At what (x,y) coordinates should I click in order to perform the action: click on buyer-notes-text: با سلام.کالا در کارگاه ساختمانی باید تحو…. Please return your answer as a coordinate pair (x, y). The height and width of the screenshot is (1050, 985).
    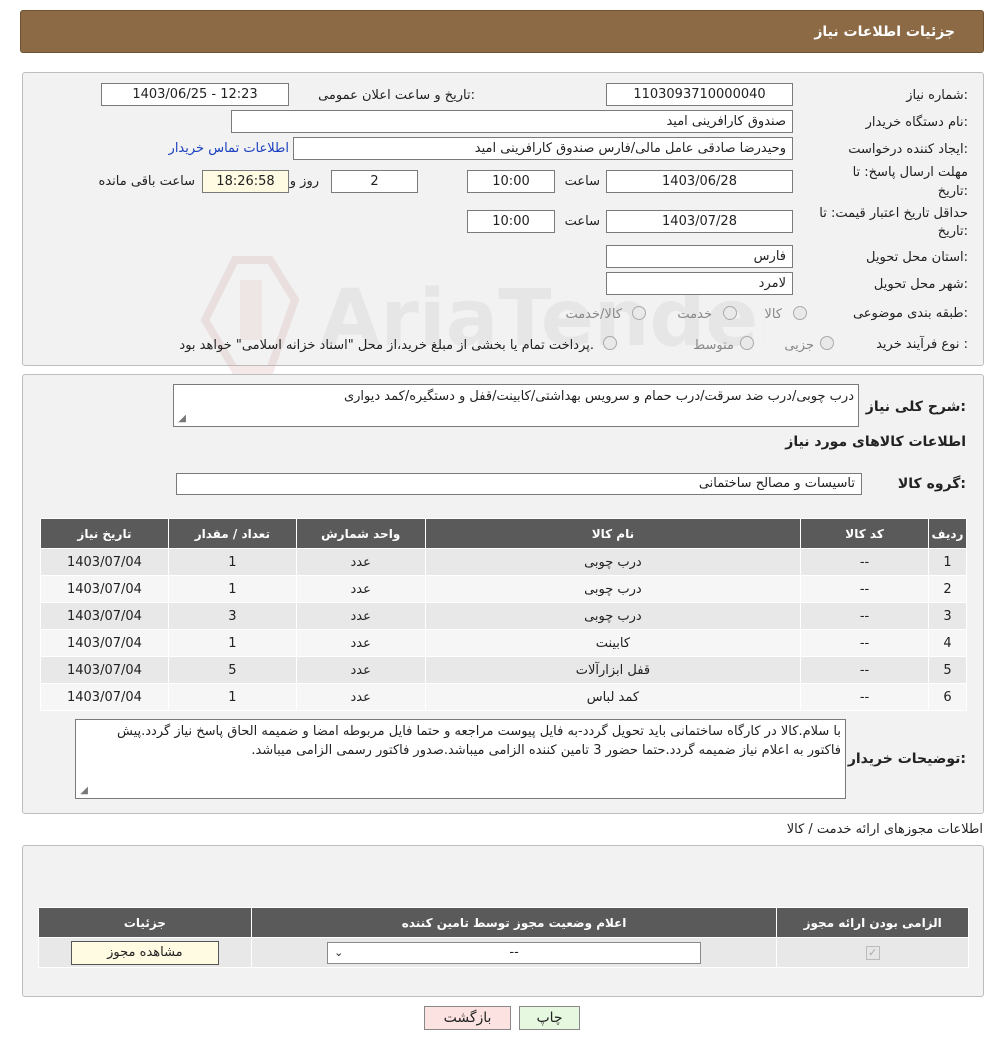
    Looking at the image, I should click on (479, 741).